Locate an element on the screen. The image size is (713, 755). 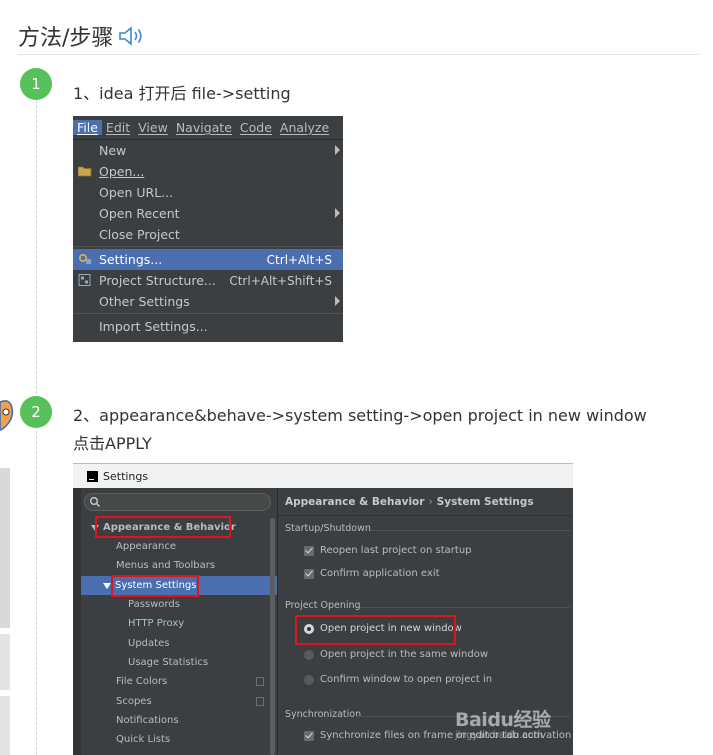
folder-icon is located at coordinates (85, 171).